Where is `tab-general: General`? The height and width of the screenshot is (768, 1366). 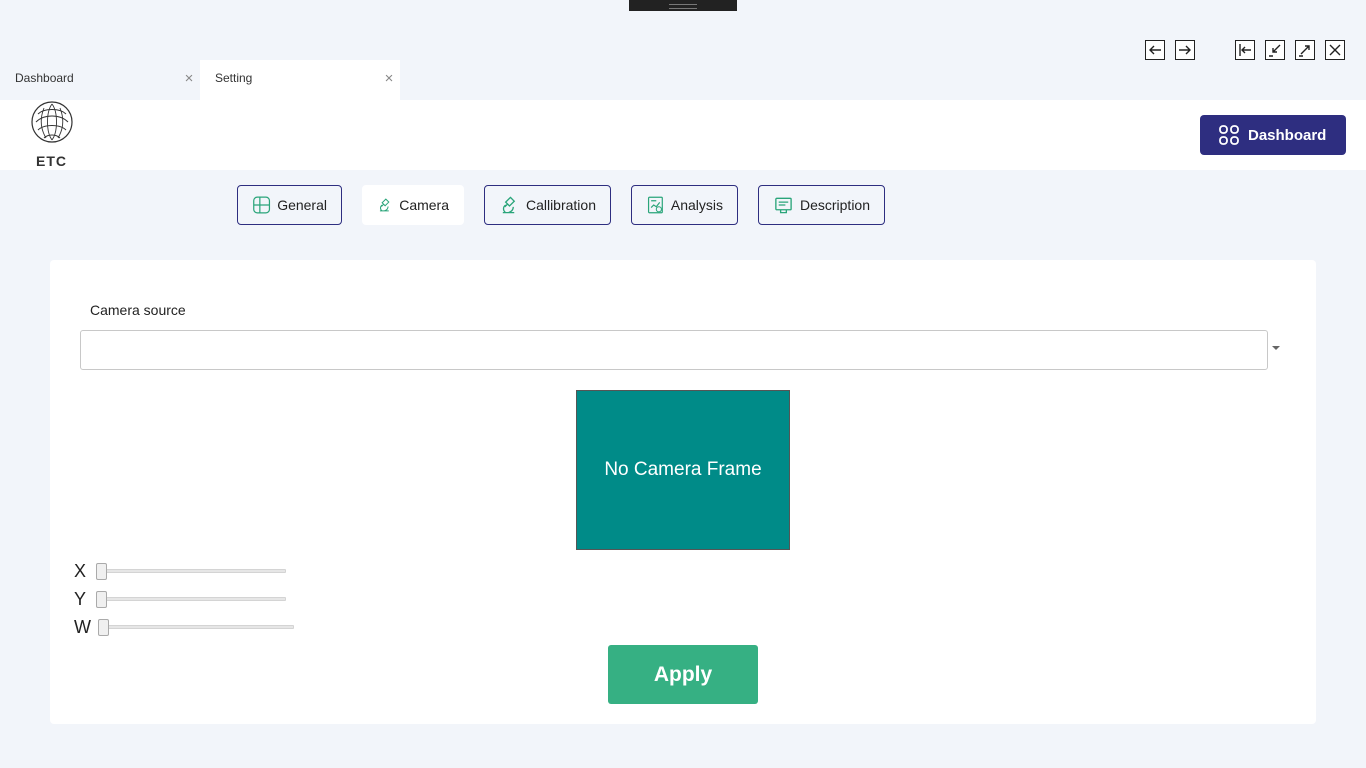
tab-general: General is located at coordinates (289, 205).